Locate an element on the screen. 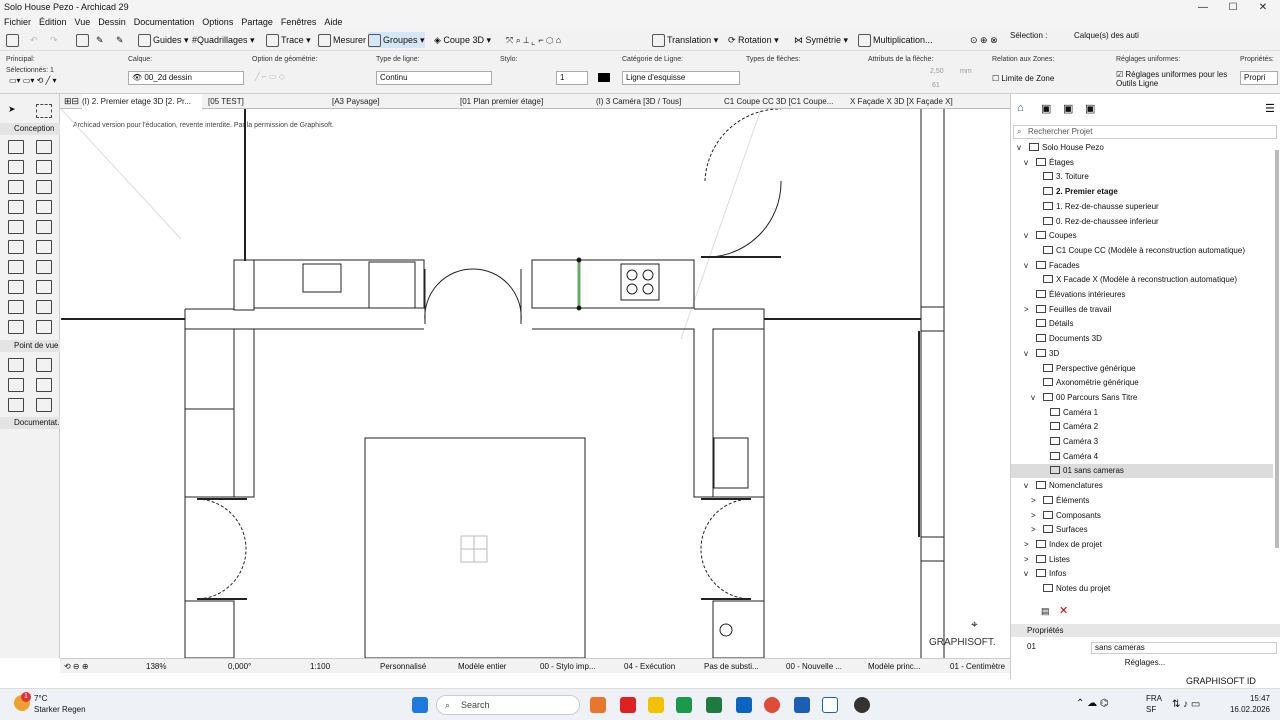  tool-46-4-1-icon is located at coordinates (44, 227).